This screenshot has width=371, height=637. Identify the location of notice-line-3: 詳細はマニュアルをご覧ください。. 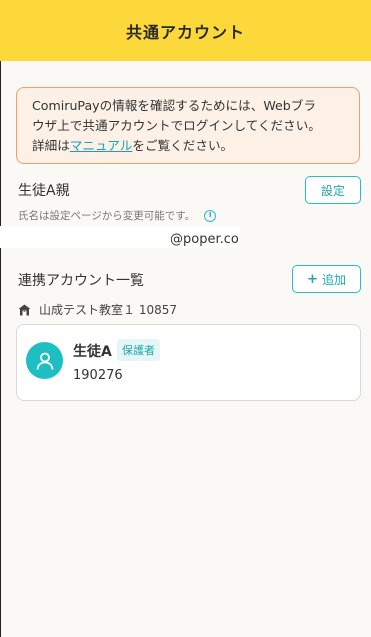
(188, 146).